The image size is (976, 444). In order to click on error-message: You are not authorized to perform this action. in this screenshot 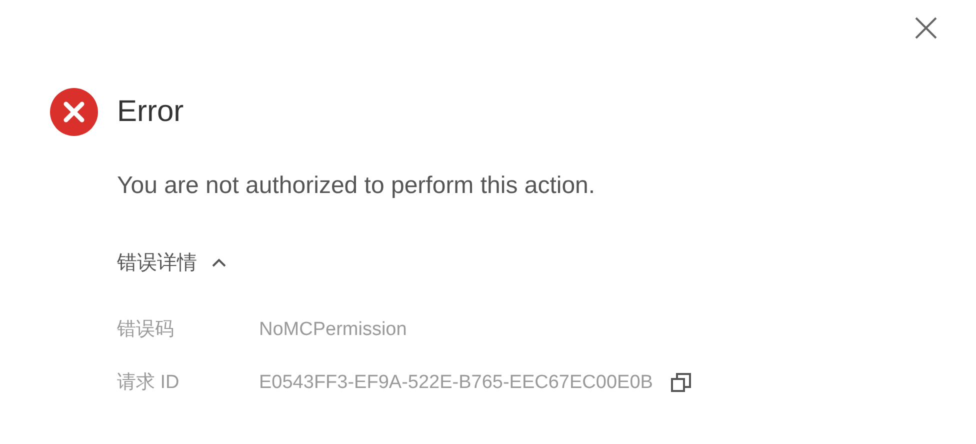, I will do `click(356, 186)`.